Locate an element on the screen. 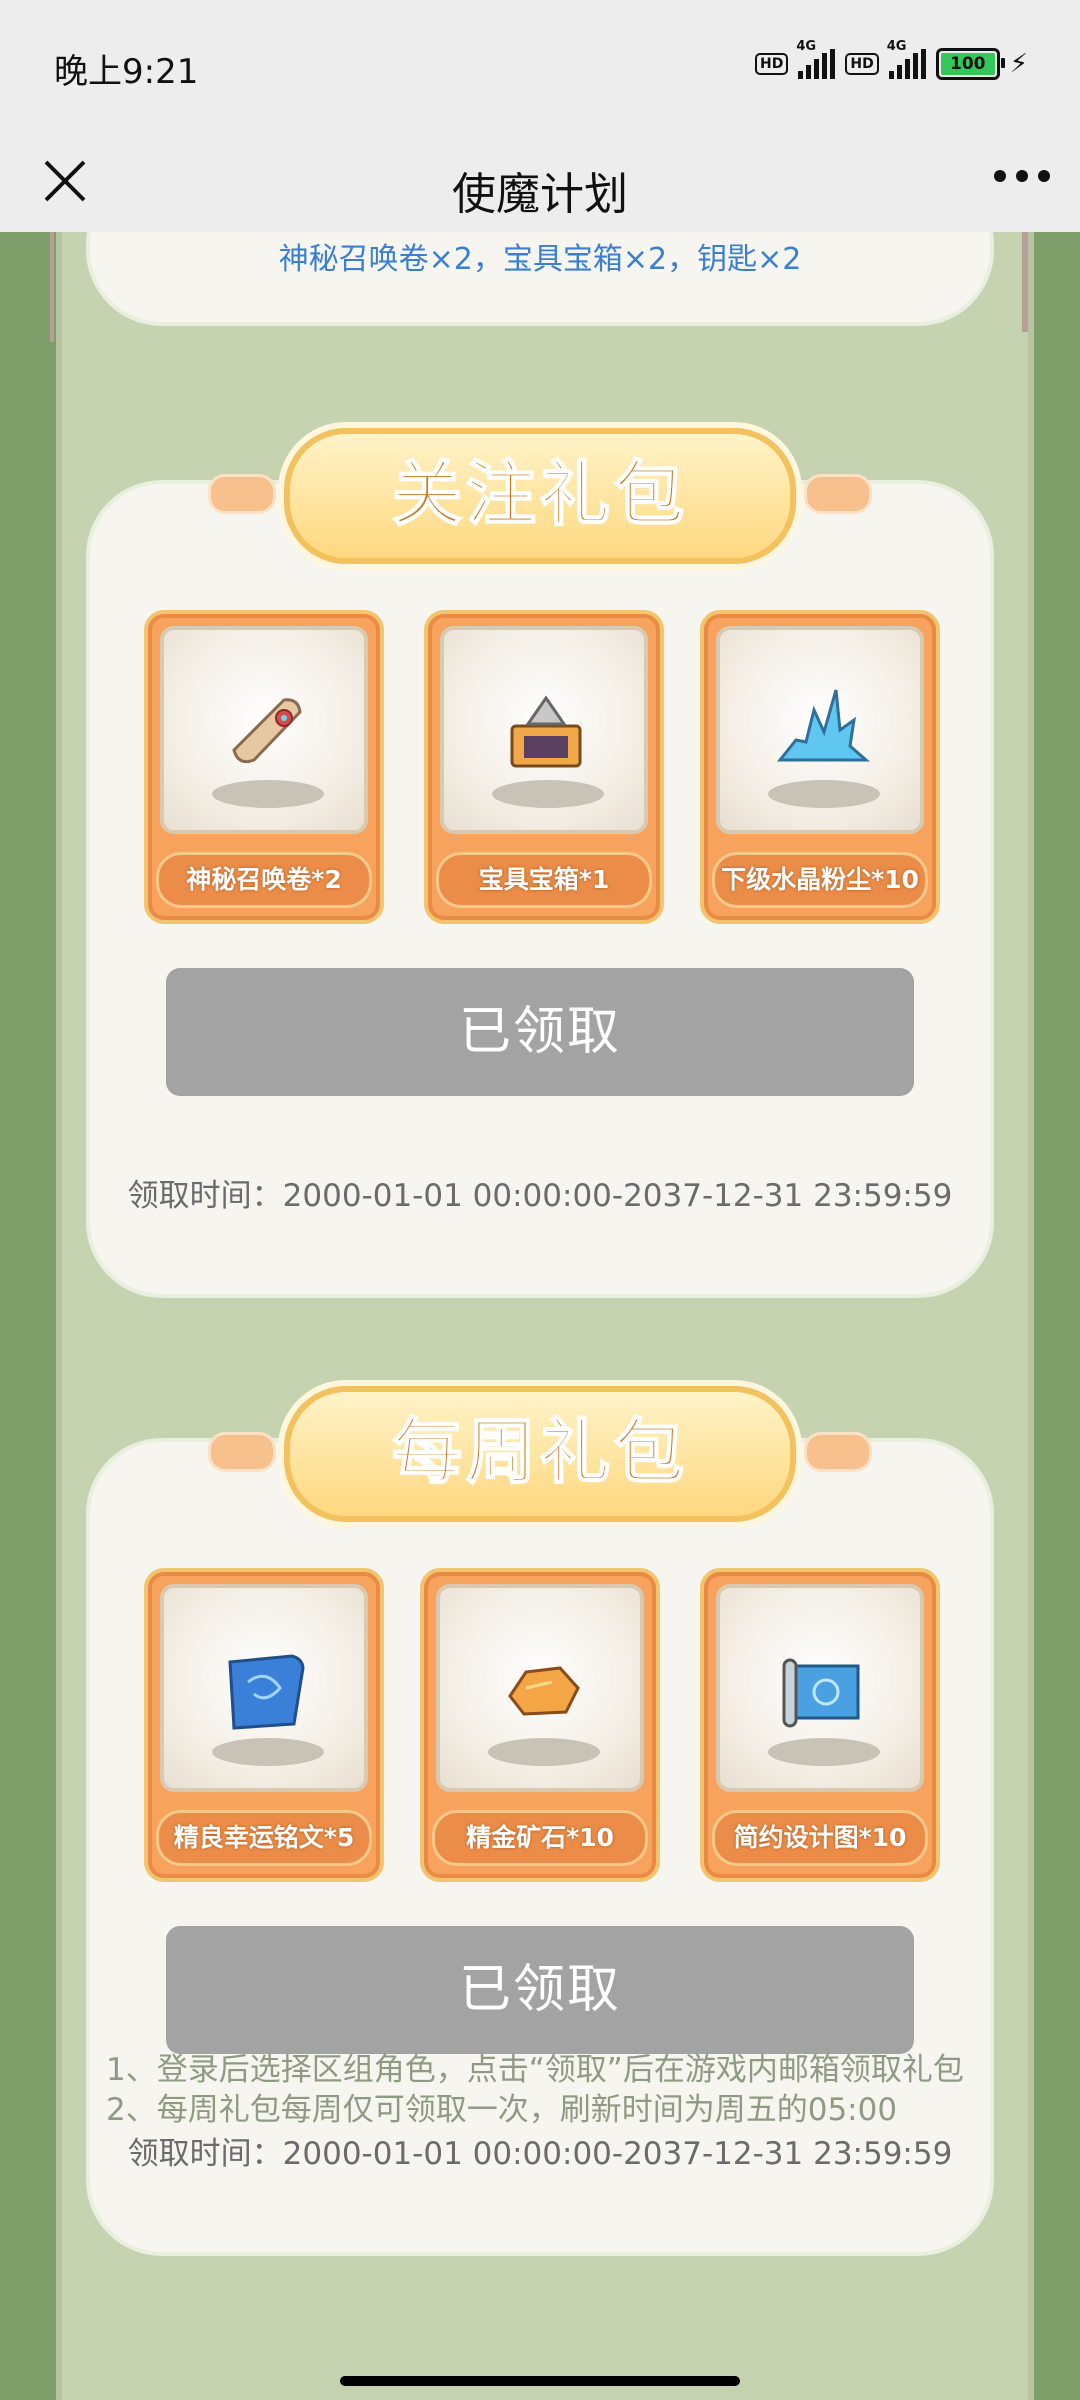 This screenshot has width=1080, height=2400. reward-item: 宝具宝箱*1 is located at coordinates (544, 767).